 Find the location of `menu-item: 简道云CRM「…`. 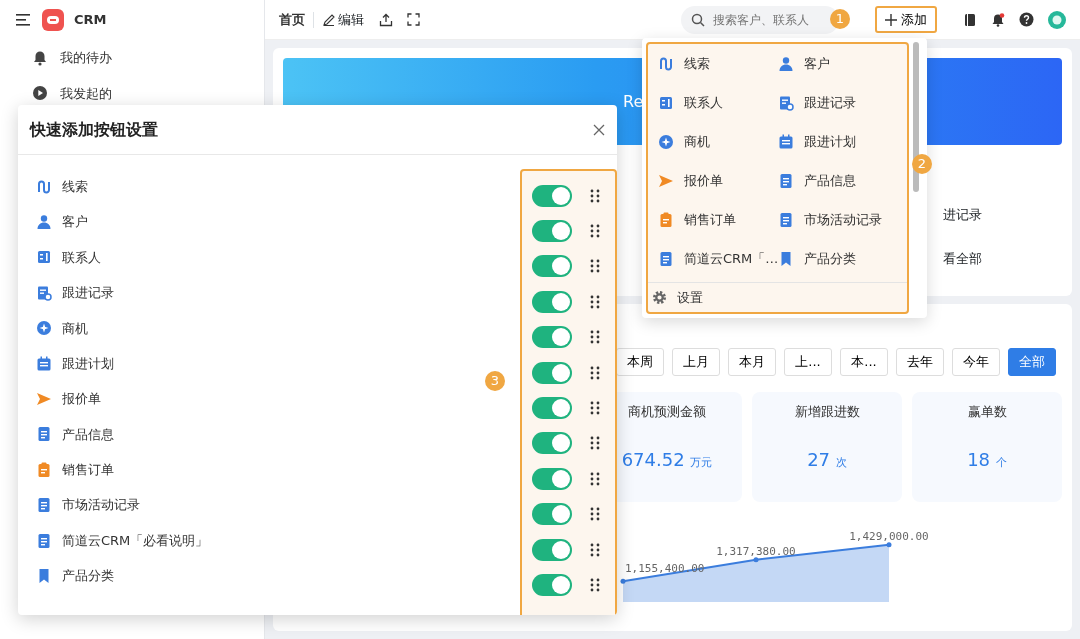

menu-item: 简道云CRM「… is located at coordinates (718, 259).